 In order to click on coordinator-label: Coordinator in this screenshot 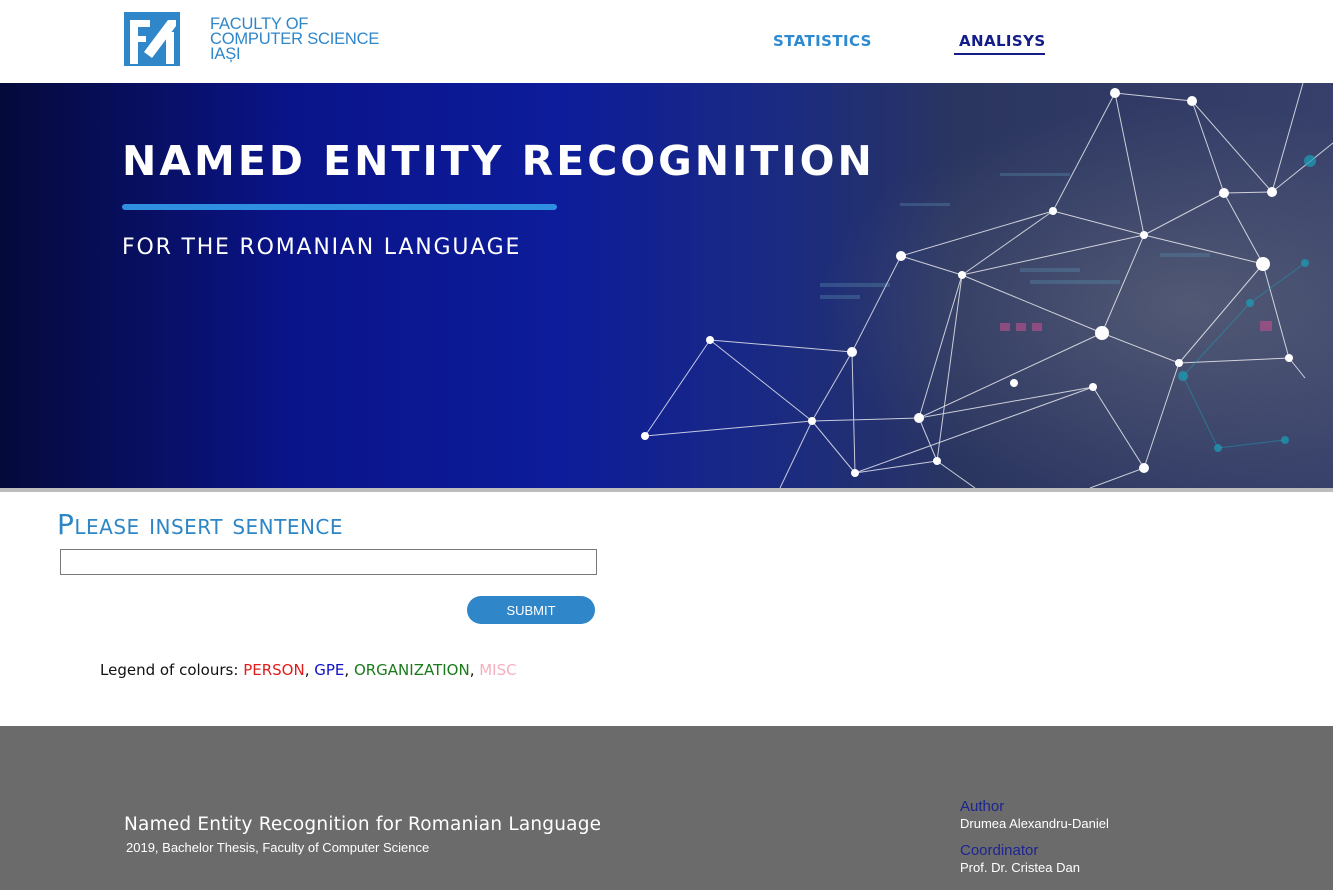, I will do `click(999, 850)`.